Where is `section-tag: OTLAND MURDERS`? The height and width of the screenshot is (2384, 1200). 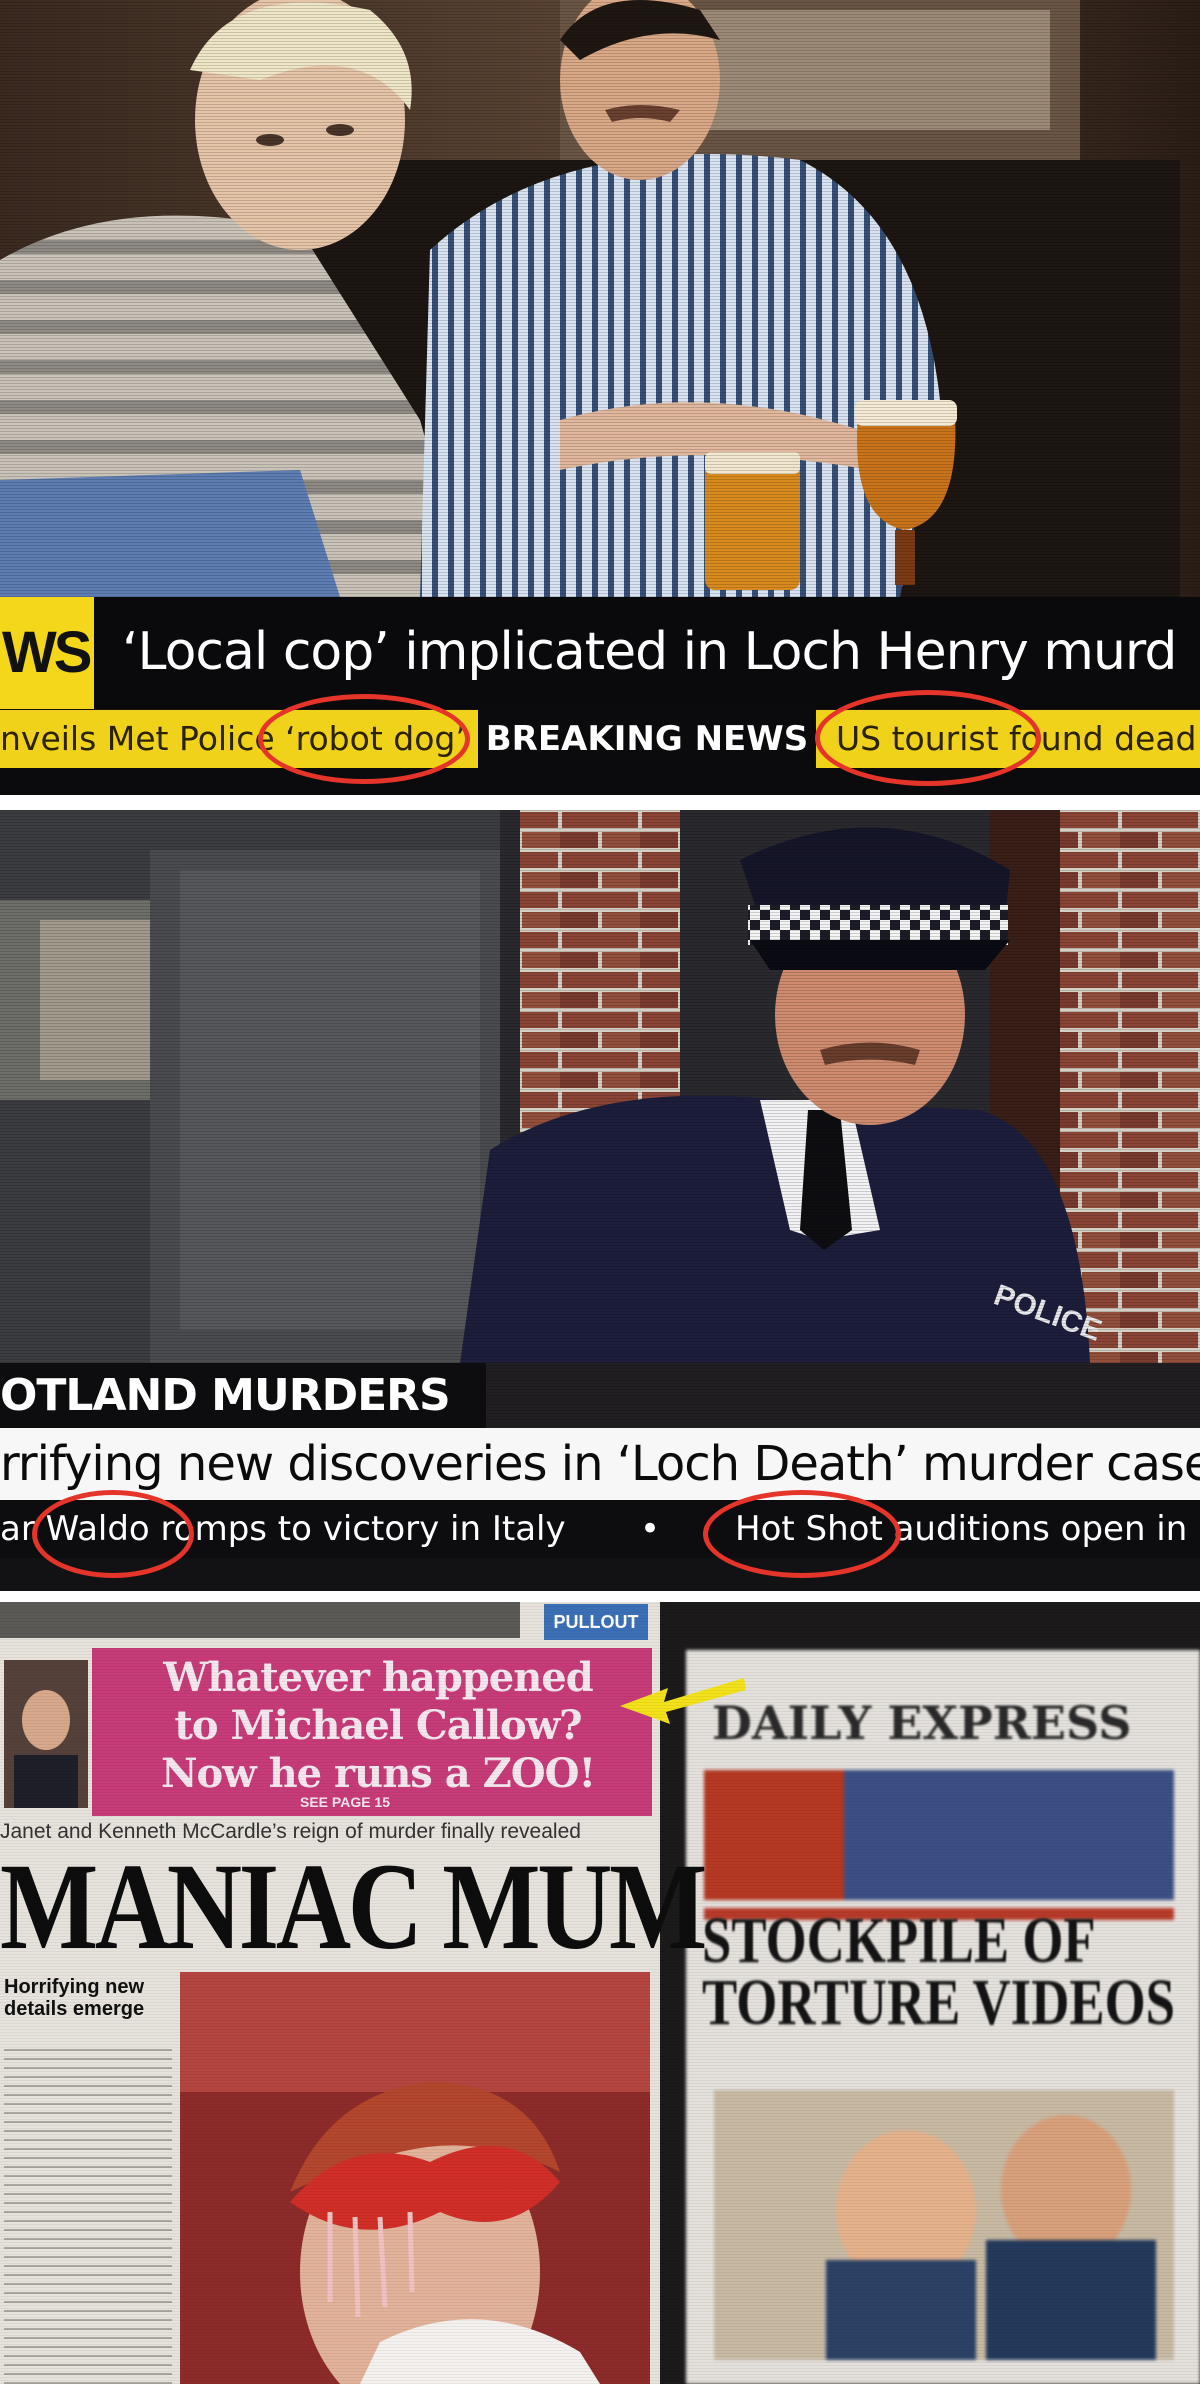
section-tag: OTLAND MURDERS is located at coordinates (243, 1395).